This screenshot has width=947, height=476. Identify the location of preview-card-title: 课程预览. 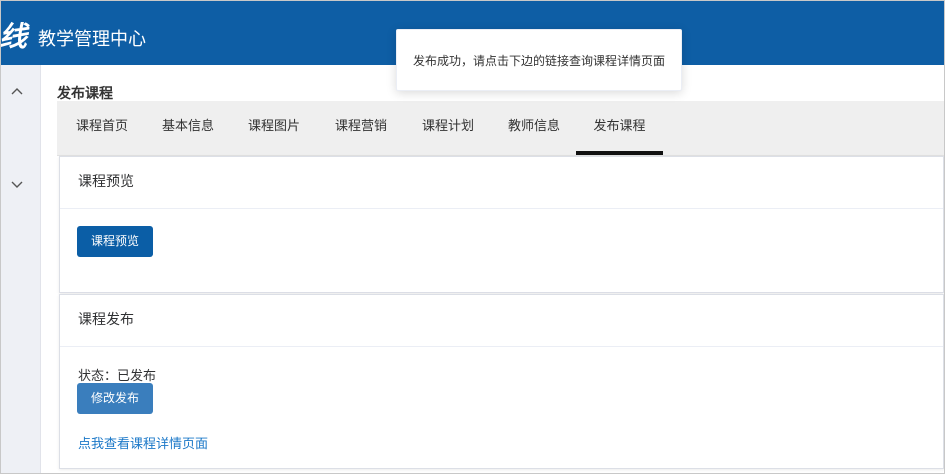
(501, 183).